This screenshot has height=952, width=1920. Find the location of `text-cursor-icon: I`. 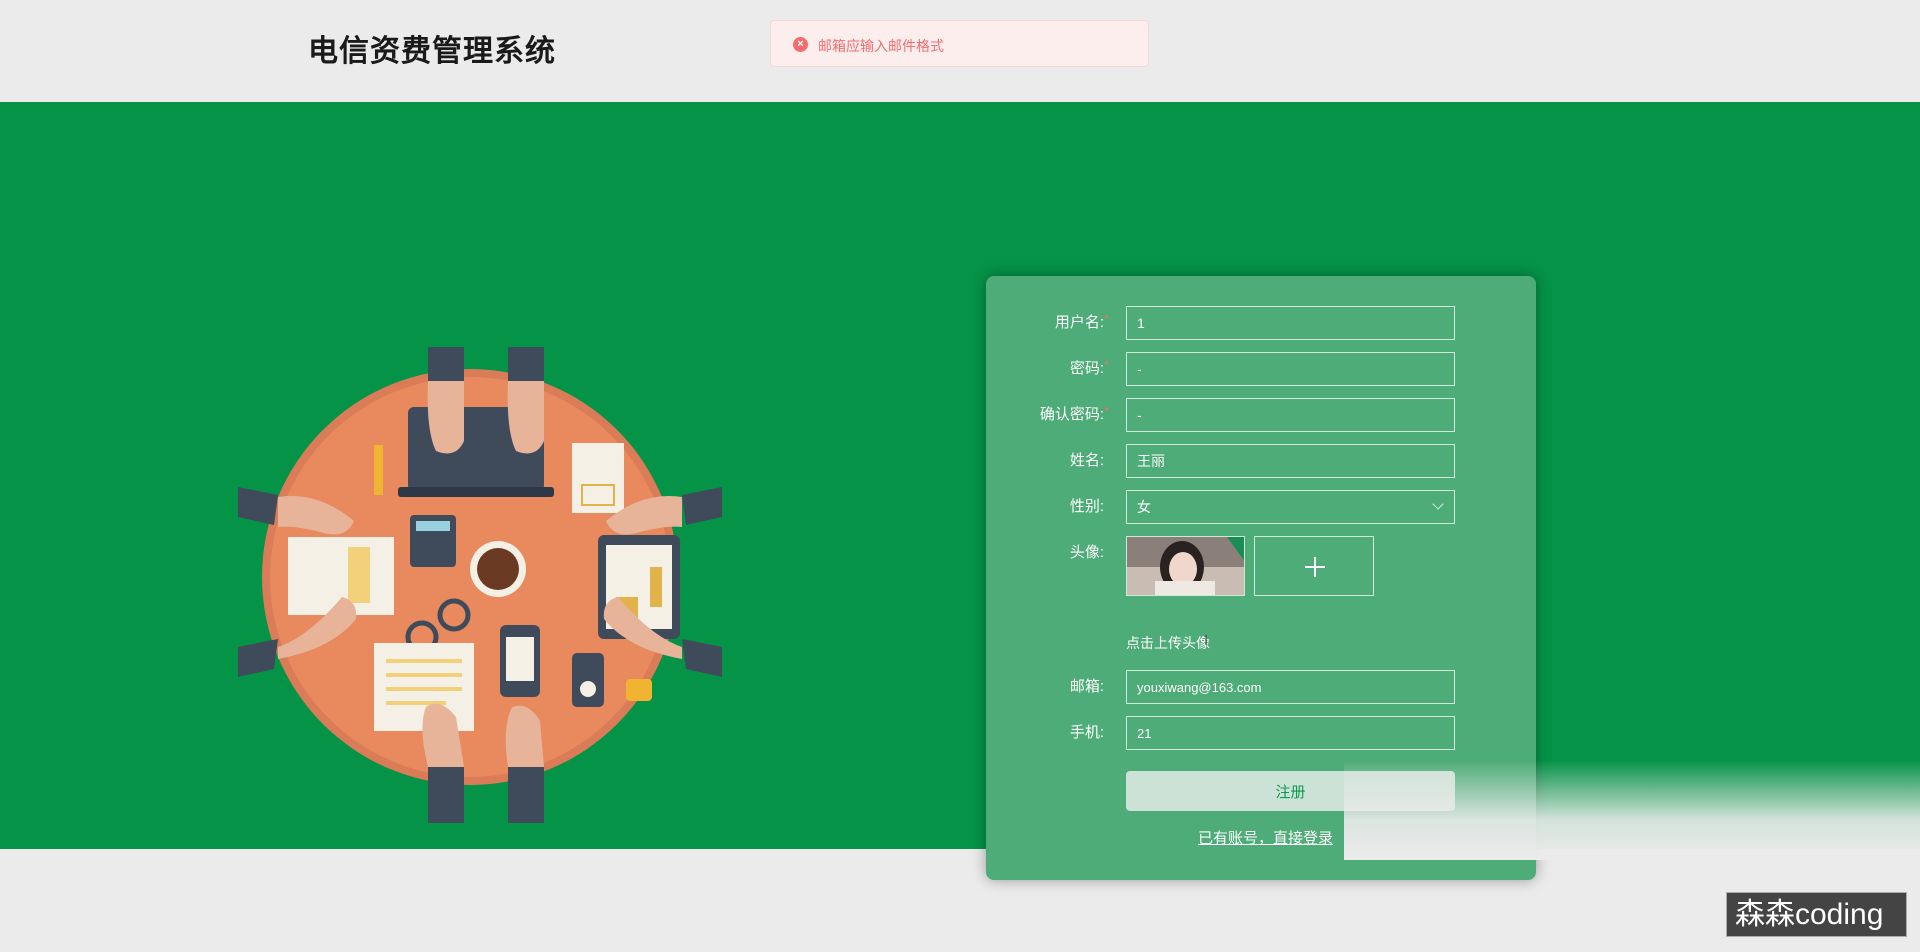

text-cursor-icon: I is located at coordinates (1206, 640).